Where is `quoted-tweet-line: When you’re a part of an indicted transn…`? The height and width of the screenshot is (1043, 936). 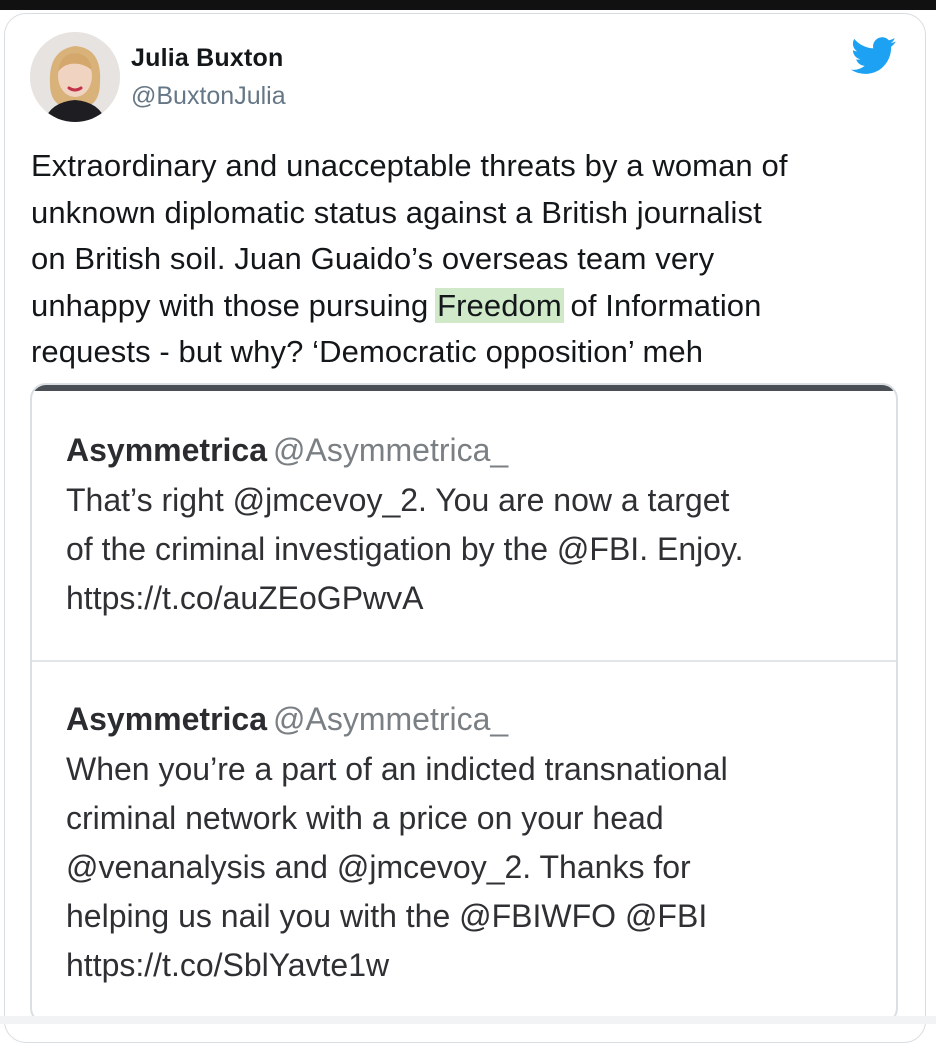
quoted-tweet-line: When you’re a part of an indicted transn… is located at coordinates (397, 769).